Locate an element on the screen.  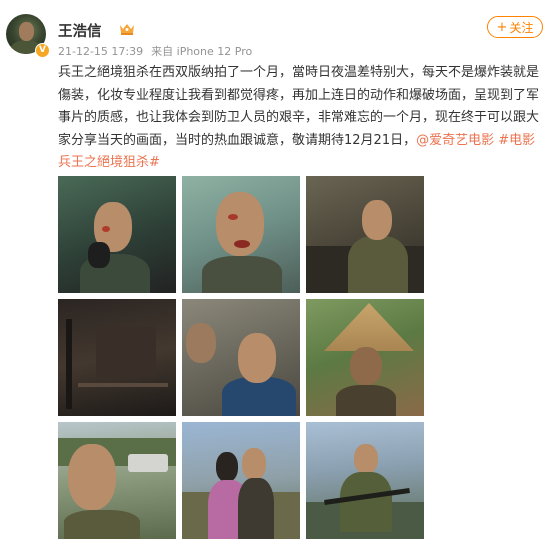
follow-button: + 关注 is located at coordinates (515, 27).